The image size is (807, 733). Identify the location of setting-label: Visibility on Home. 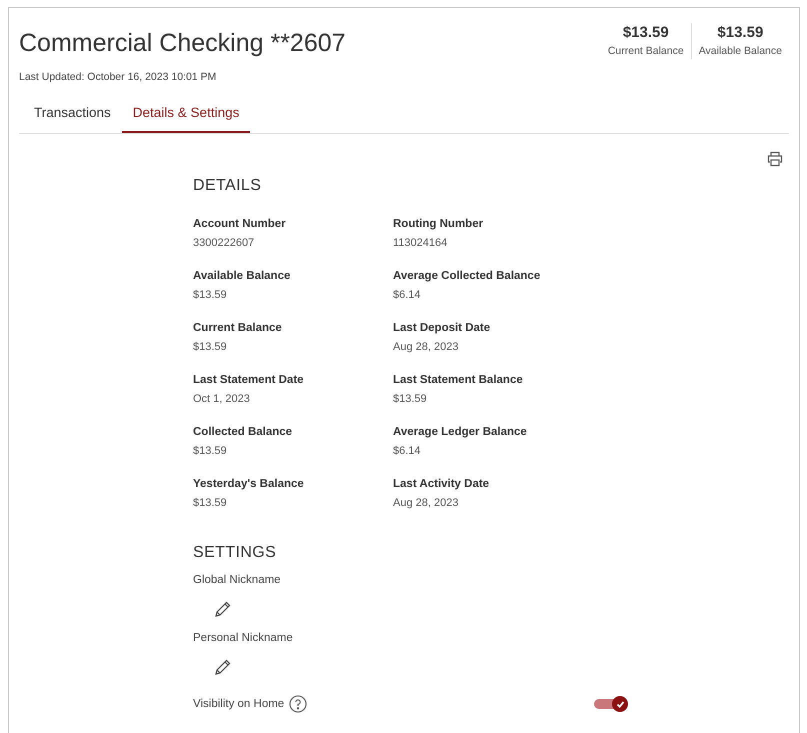
(238, 704).